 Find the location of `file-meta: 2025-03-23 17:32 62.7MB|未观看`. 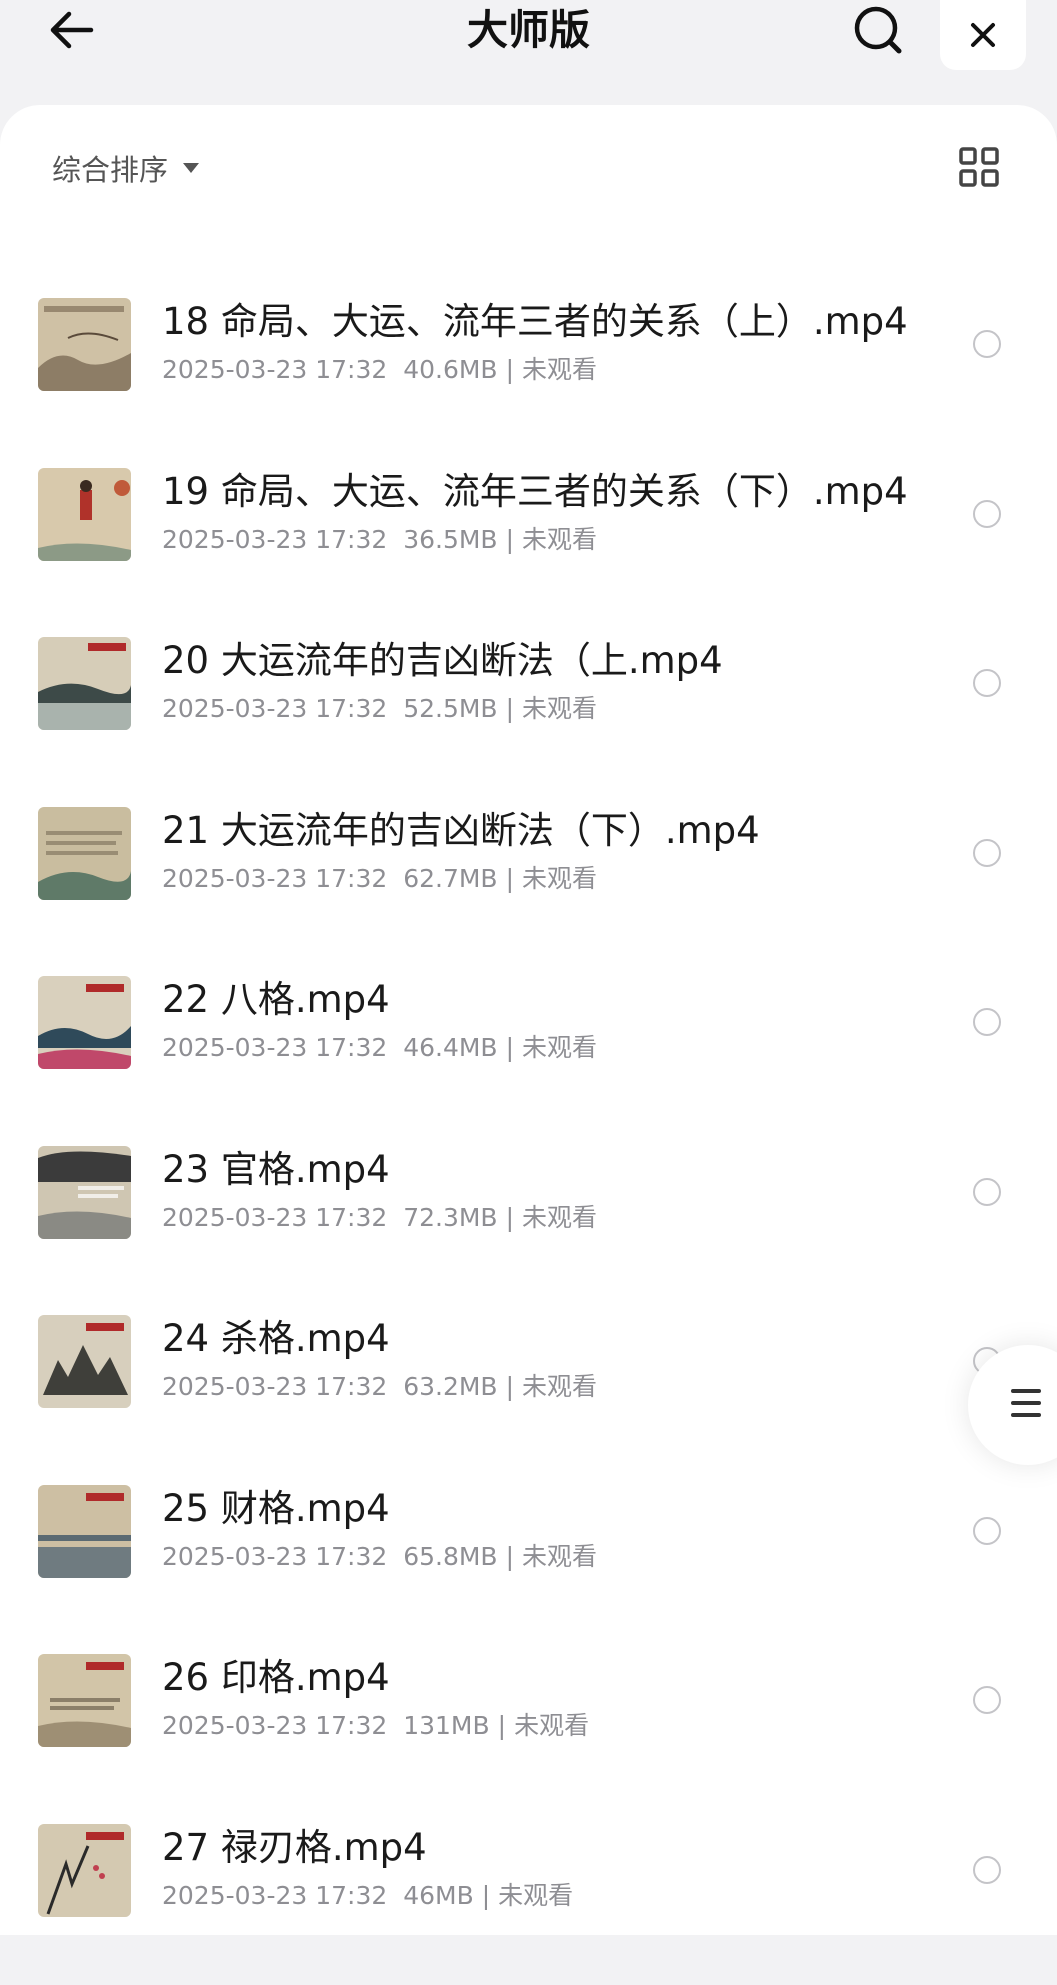

file-meta: 2025-03-23 17:32 62.7MB|未观看 is located at coordinates (379, 879).